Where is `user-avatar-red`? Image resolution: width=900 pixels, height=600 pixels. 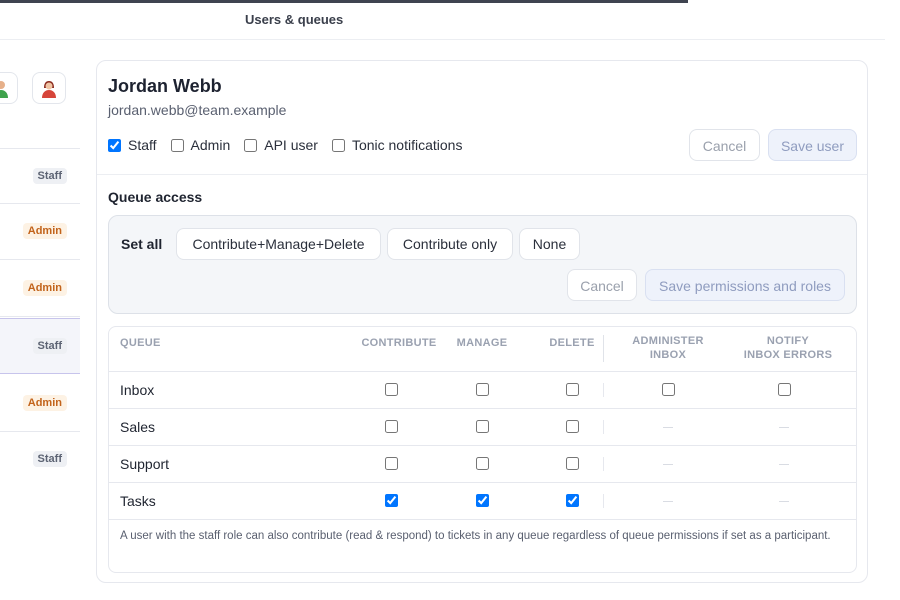
user-avatar-red is located at coordinates (49, 88).